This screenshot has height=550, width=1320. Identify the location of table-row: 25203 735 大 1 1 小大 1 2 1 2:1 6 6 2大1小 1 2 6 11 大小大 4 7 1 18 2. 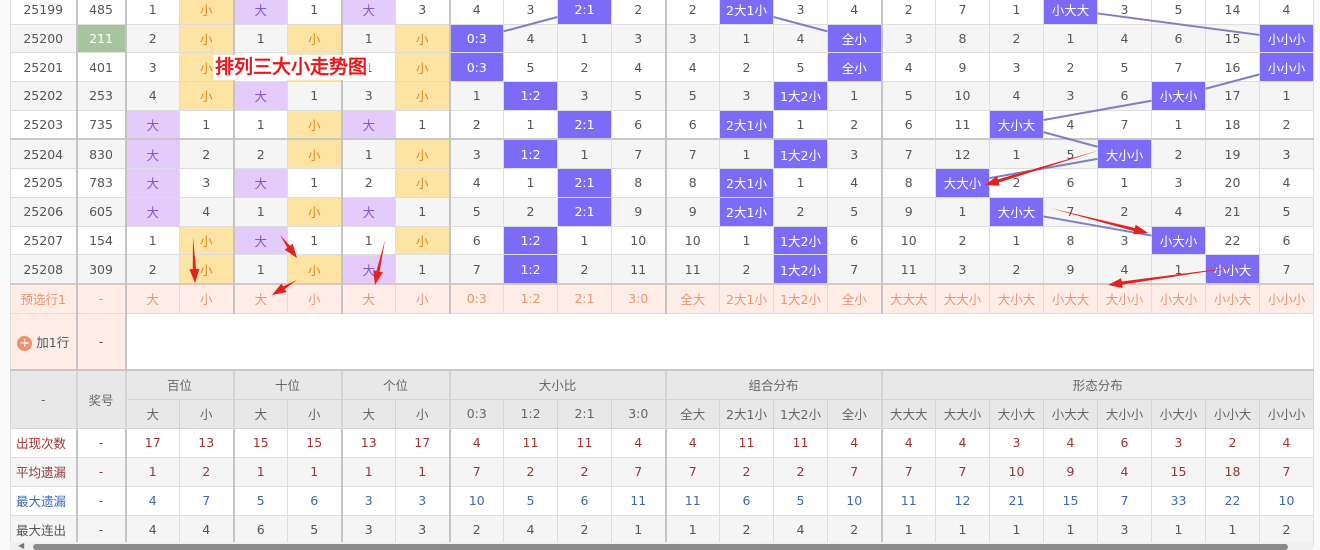
(662, 124).